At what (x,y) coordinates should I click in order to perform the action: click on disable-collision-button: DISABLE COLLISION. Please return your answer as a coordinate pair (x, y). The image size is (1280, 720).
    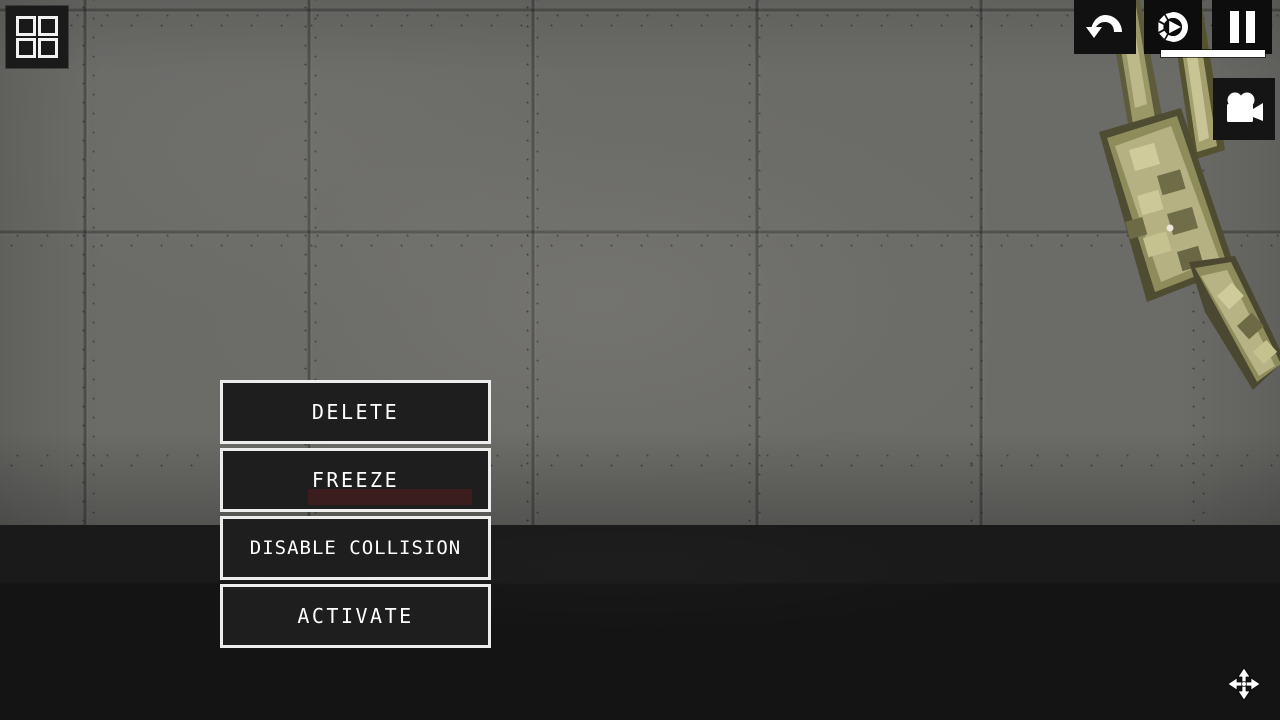
    Looking at the image, I should click on (355, 548).